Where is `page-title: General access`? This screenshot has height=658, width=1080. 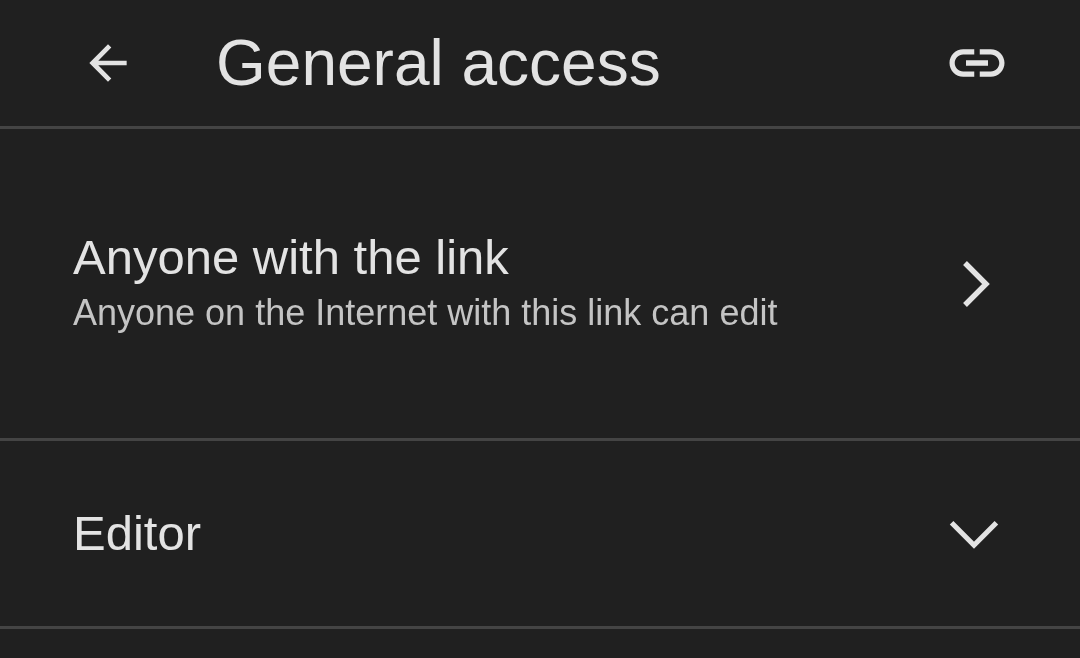 page-title: General access is located at coordinates (439, 63).